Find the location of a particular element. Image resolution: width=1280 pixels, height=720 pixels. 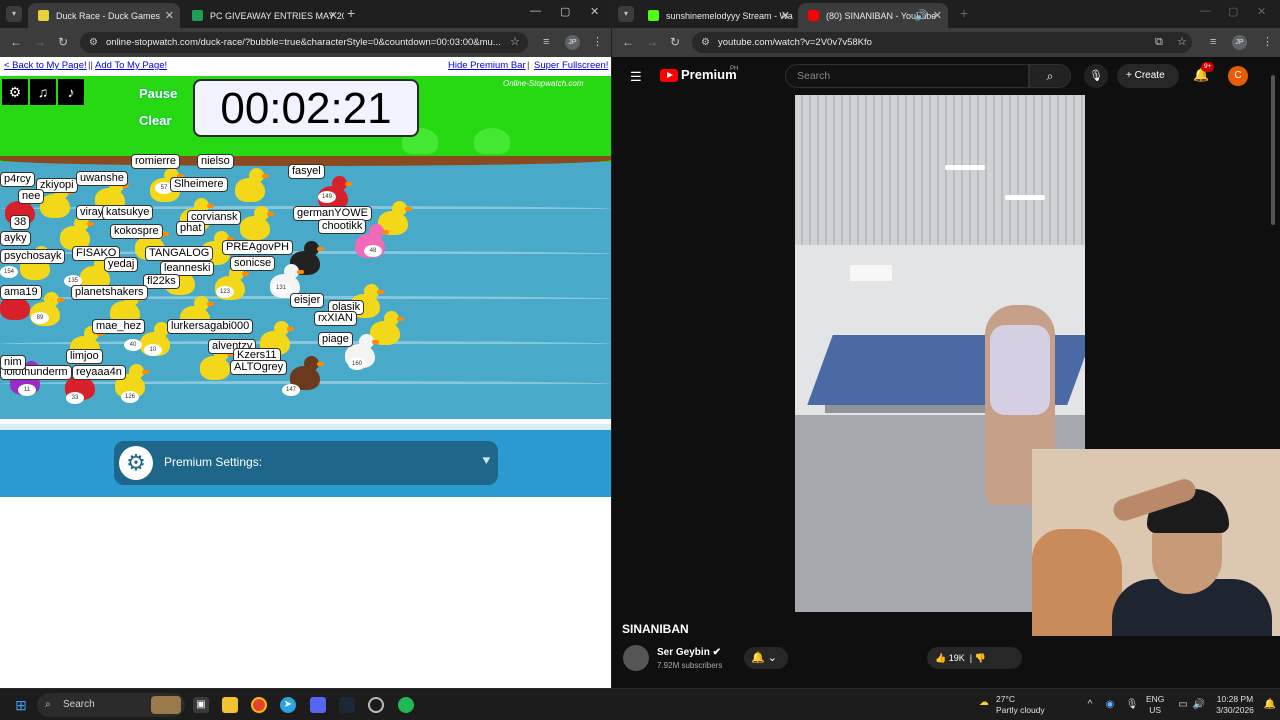

alarm-sound-icon: ♪ is located at coordinates (71, 92).